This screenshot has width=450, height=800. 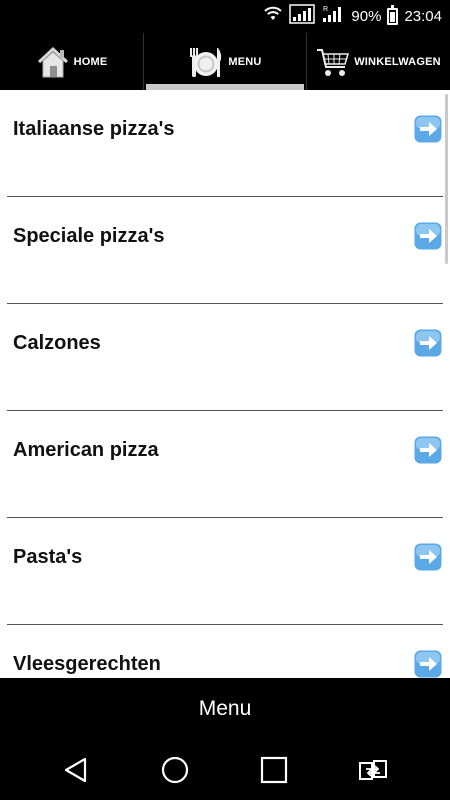 I want to click on list-item-label: Speciale pizza's, so click(x=89, y=236).